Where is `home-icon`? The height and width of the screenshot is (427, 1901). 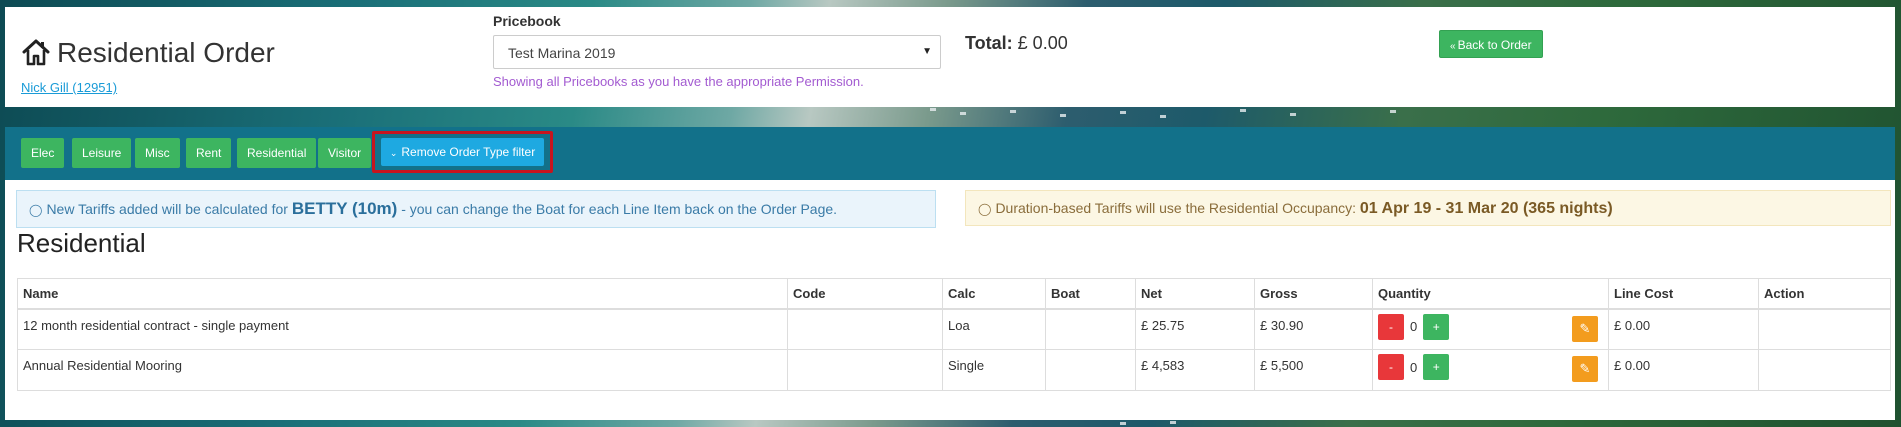 home-icon is located at coordinates (36, 52).